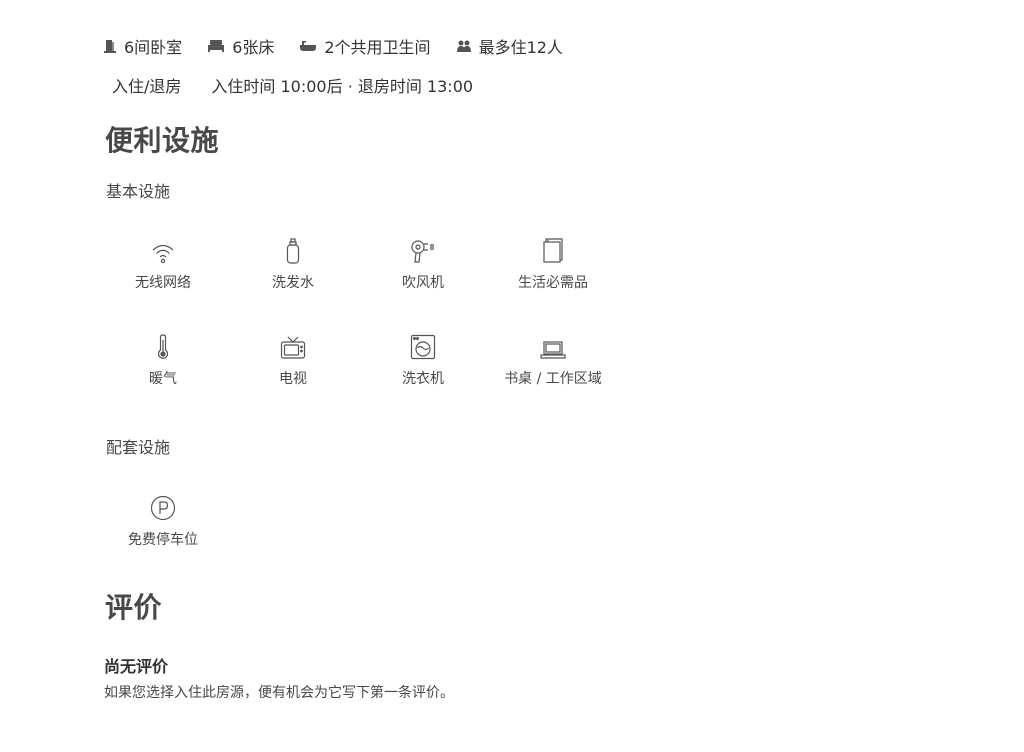 The image size is (1024, 752). I want to click on amenity-workspace: 书桌 / 工作区域, so click(553, 359).